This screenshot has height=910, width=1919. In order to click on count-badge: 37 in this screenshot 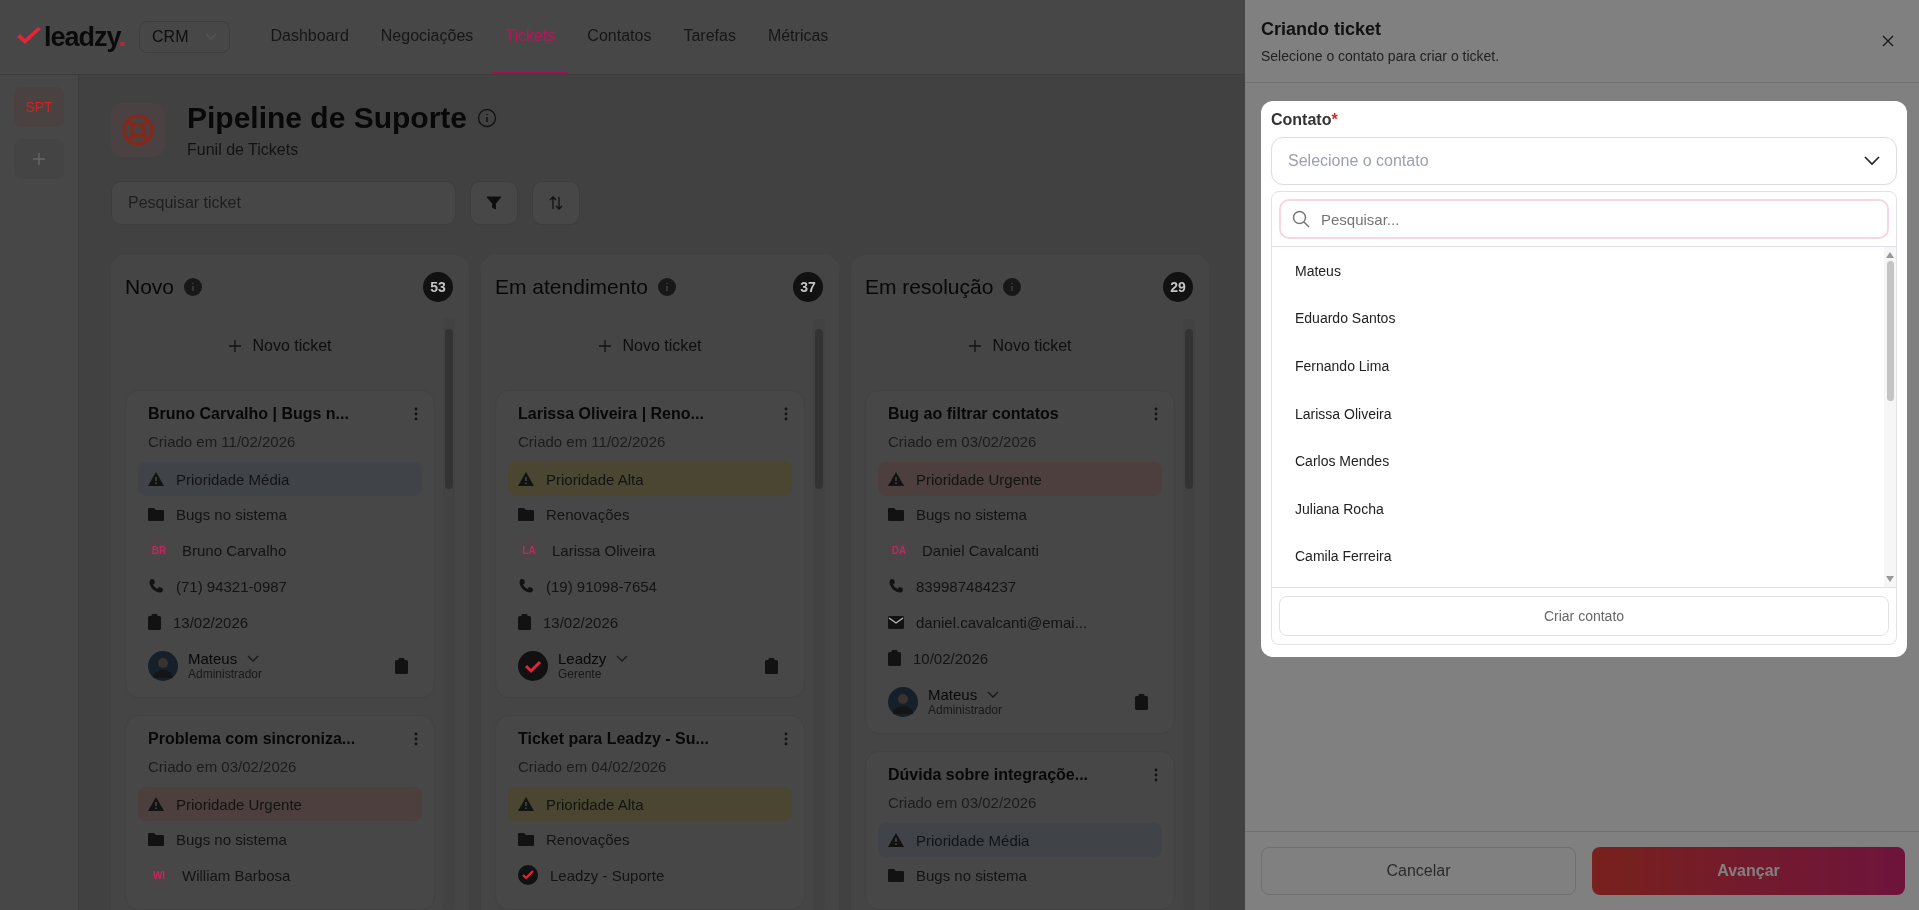, I will do `click(808, 287)`.